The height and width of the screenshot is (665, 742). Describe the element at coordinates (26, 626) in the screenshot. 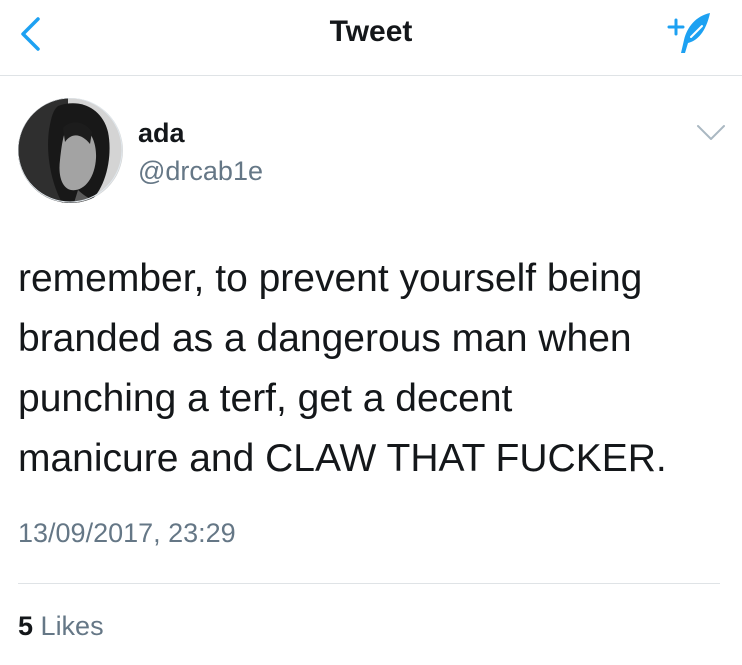

I see `likes-count: 5` at that location.